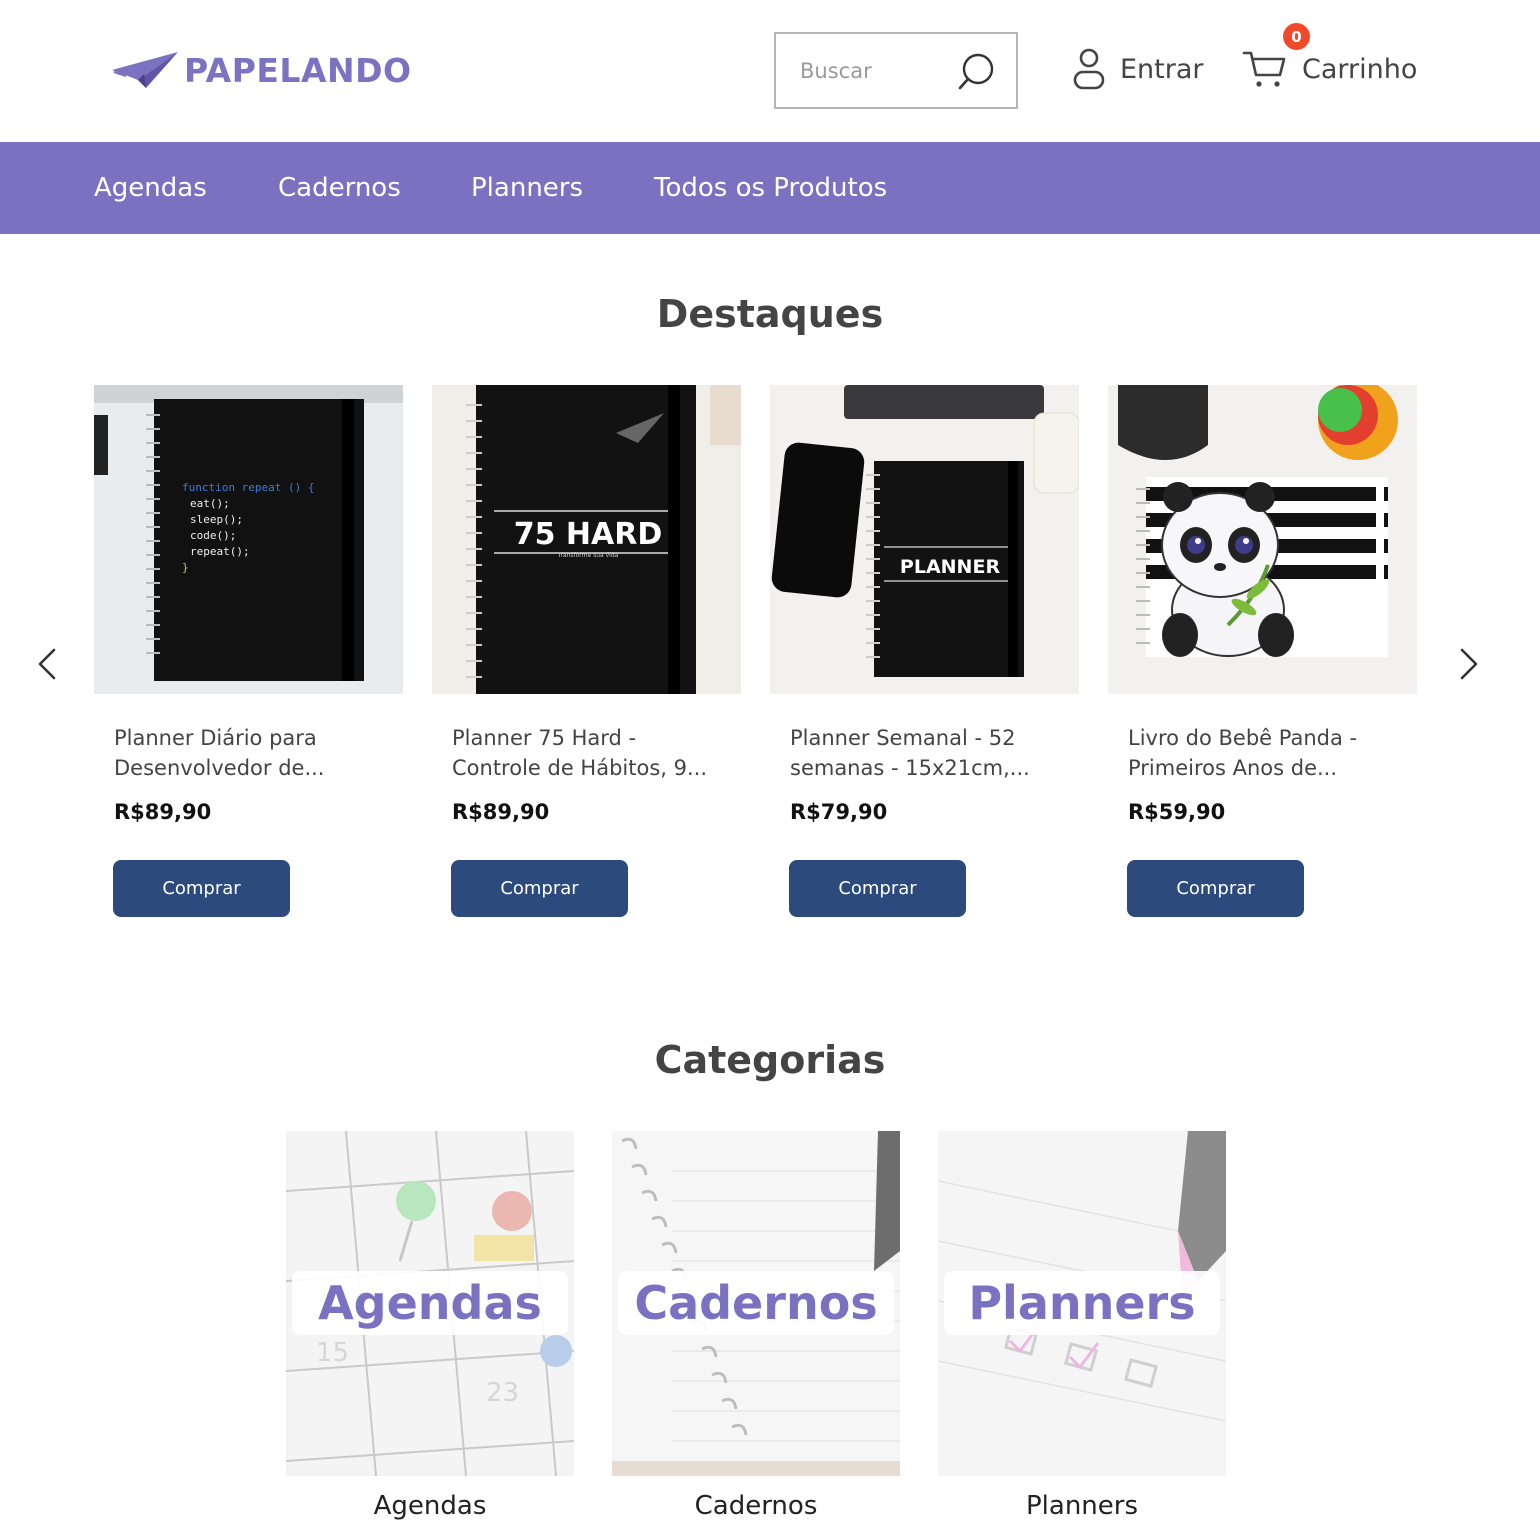 The image size is (1540, 1540). Describe the element at coordinates (248, 487) in the screenshot. I see `cover-code-line-1: function repeat () {` at that location.